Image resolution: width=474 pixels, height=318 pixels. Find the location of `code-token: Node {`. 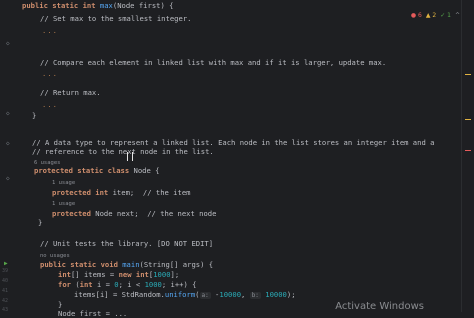

code-token: Node { is located at coordinates (146, 170).